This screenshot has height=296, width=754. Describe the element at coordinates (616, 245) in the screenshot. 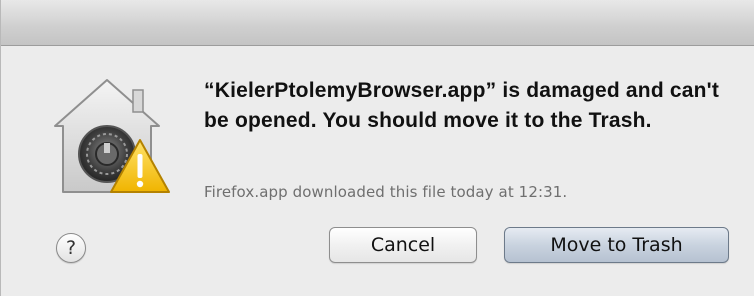

I see `move-to-trash-button: Move to Trash` at that location.